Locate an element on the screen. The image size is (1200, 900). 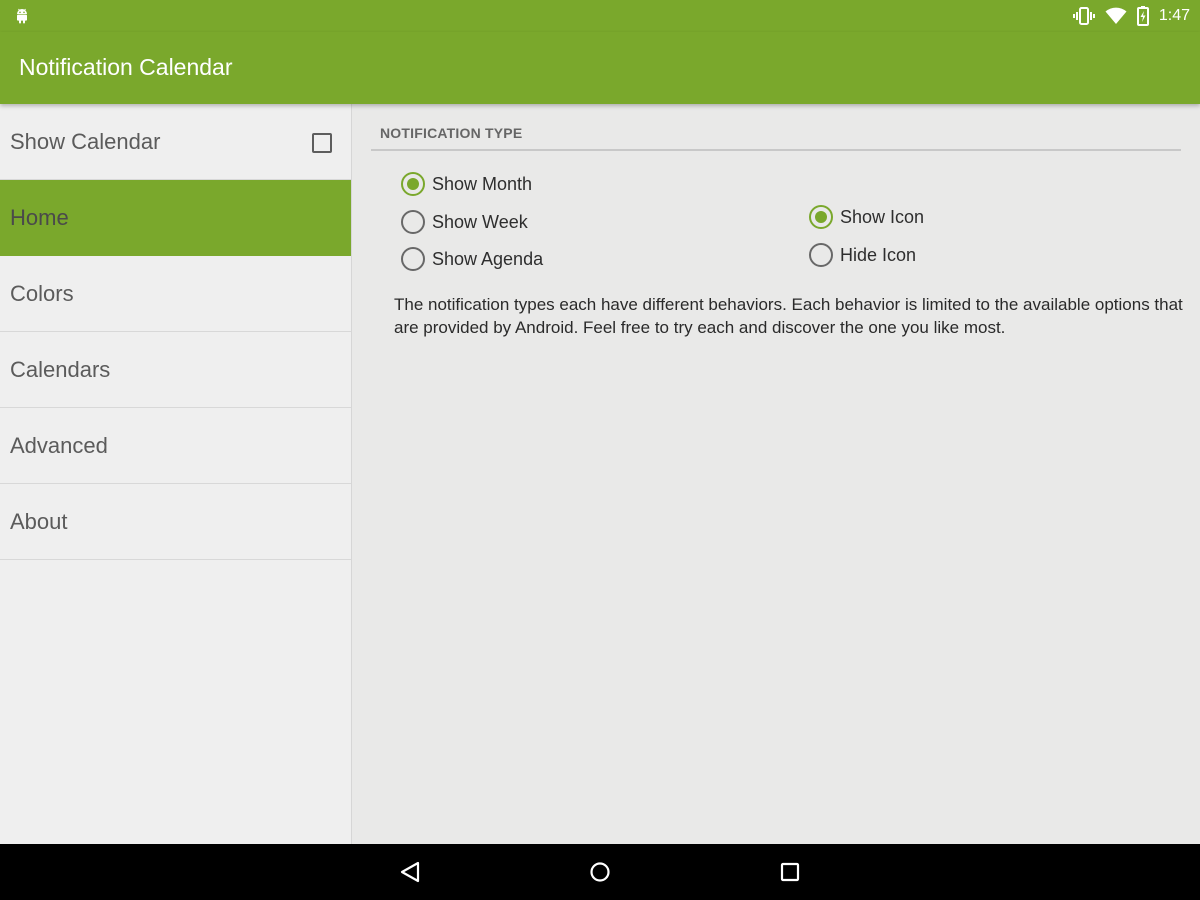
app-title: Notification Calendar is located at coordinates (126, 67).